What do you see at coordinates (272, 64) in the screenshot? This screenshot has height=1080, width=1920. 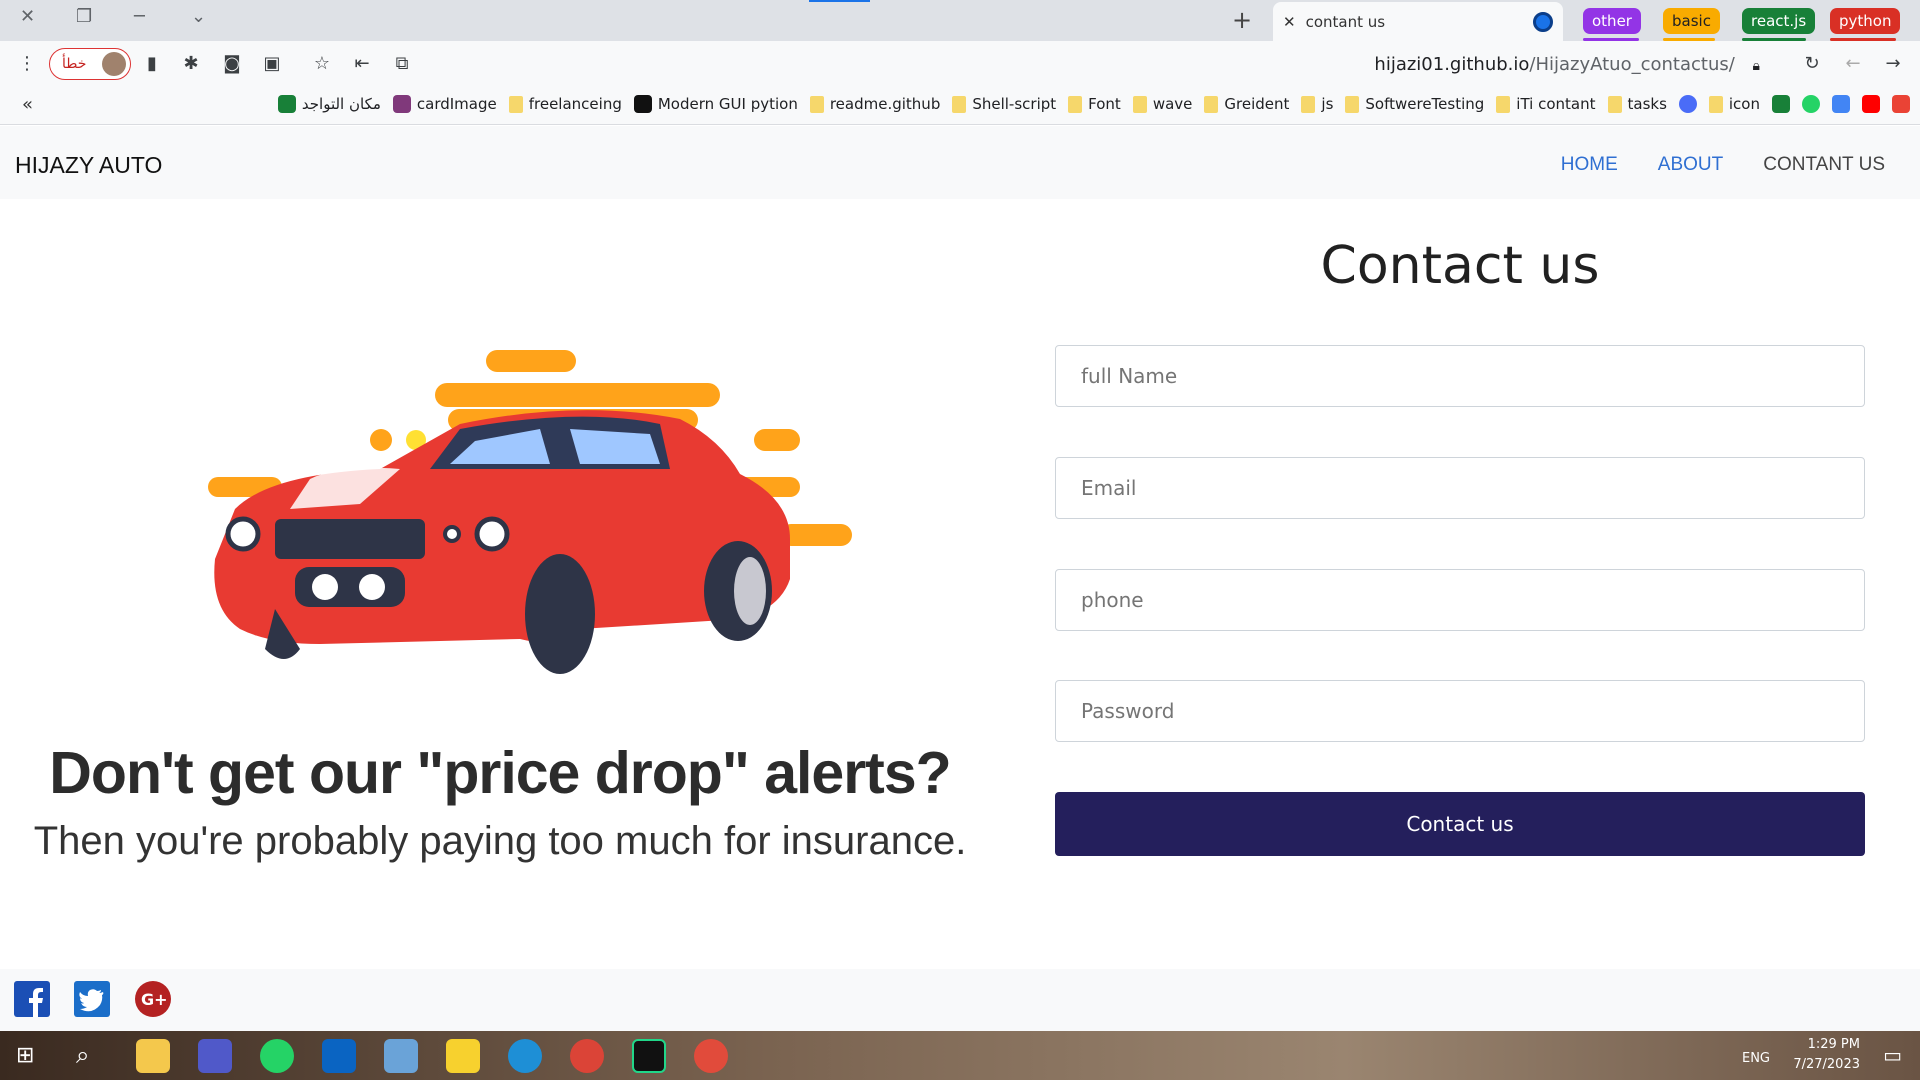 I see `picture-in-picture-icon: ▣` at bounding box center [272, 64].